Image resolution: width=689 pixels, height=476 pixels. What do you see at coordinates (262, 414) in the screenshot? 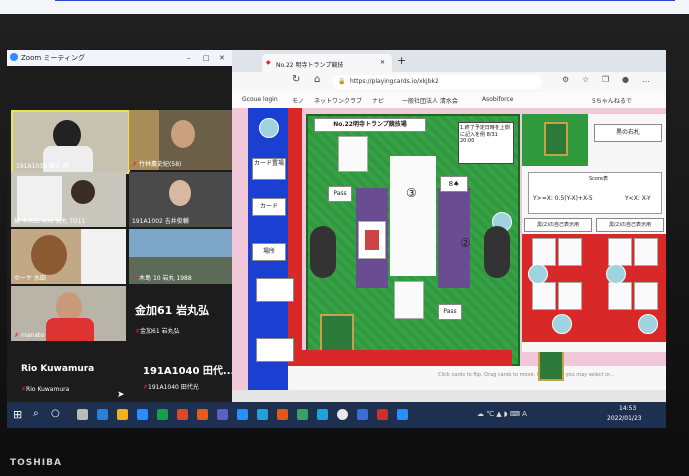
I see `edge-icon` at bounding box center [262, 414].